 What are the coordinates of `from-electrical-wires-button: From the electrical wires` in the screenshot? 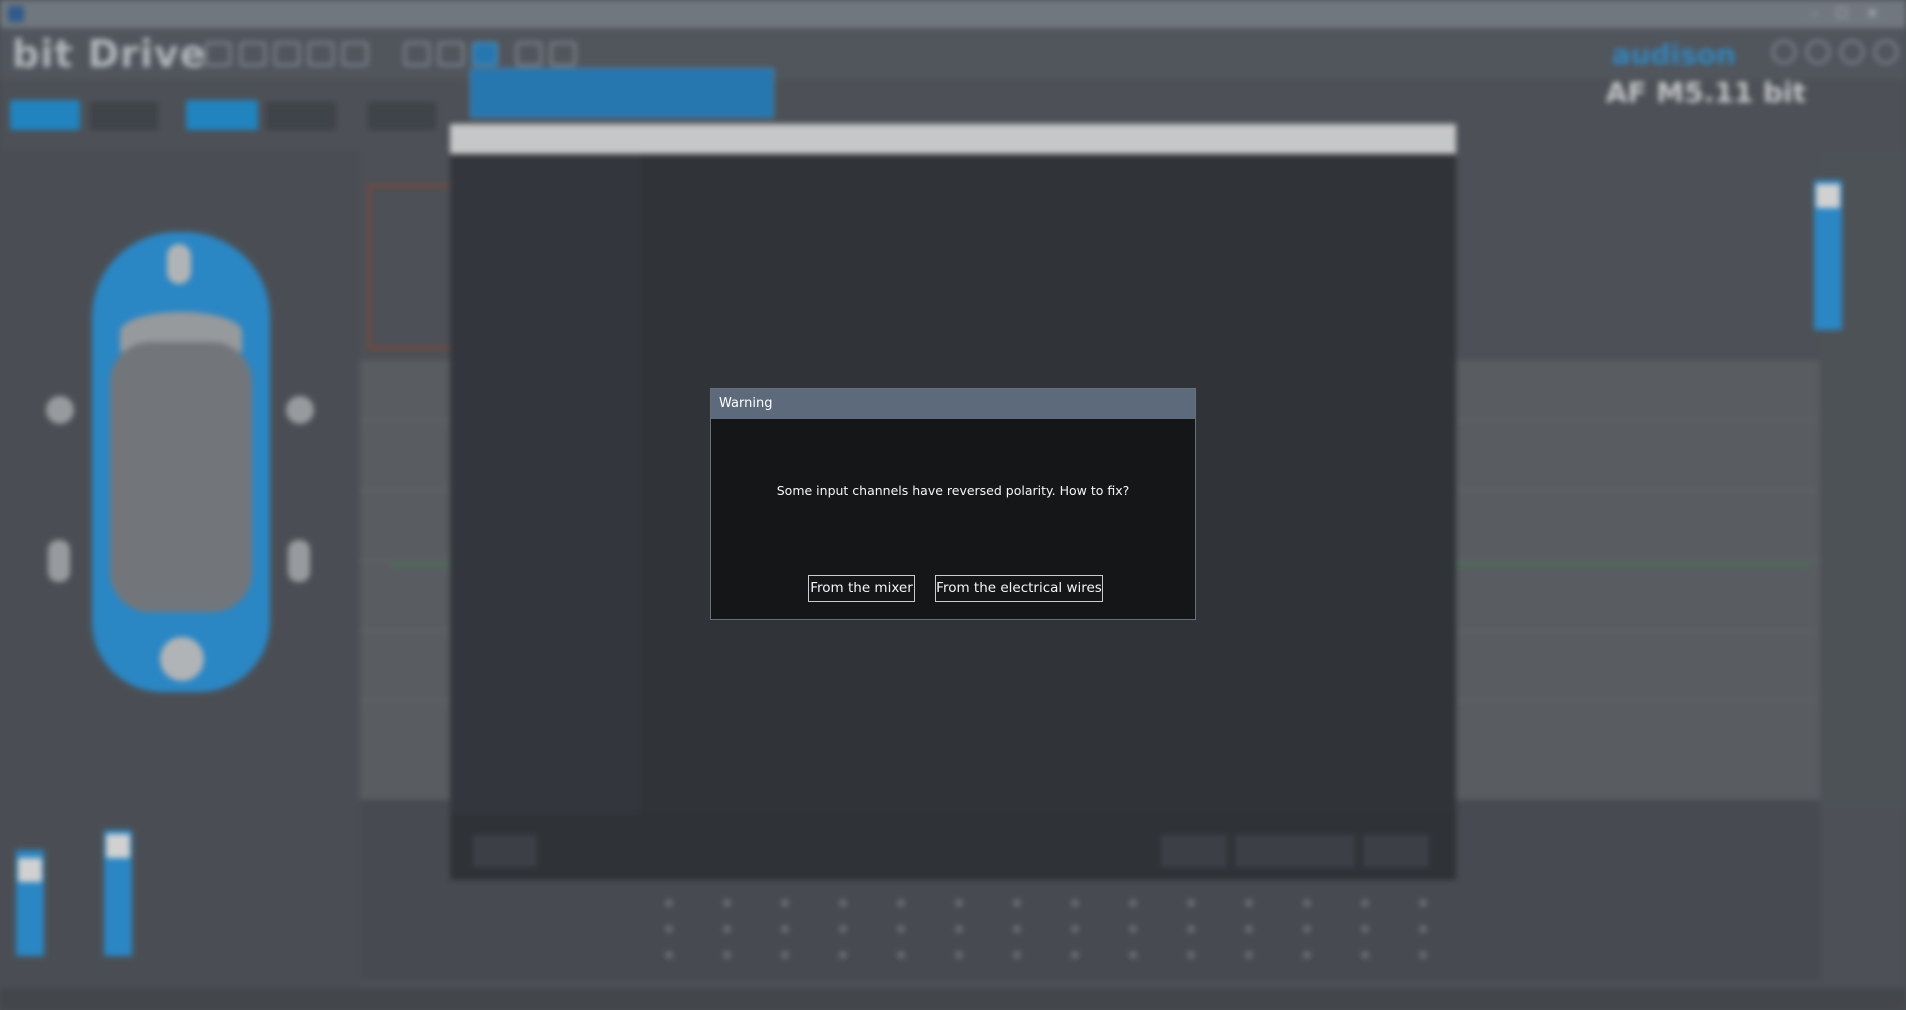 It's located at (1019, 588).